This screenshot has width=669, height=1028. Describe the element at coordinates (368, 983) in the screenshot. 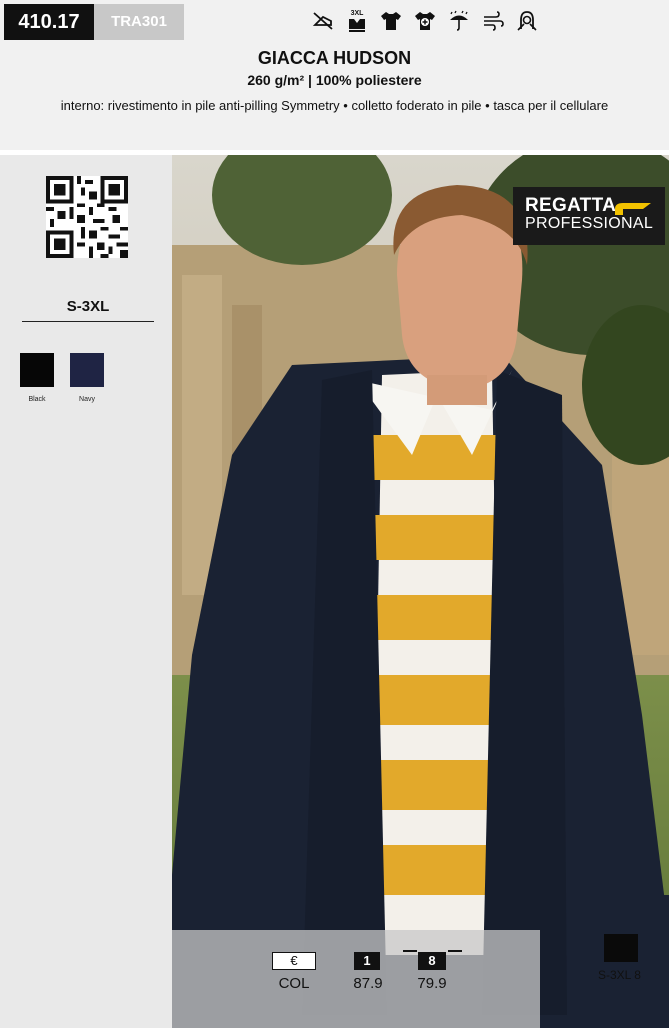

I see `price-tier-1: 87.9` at that location.